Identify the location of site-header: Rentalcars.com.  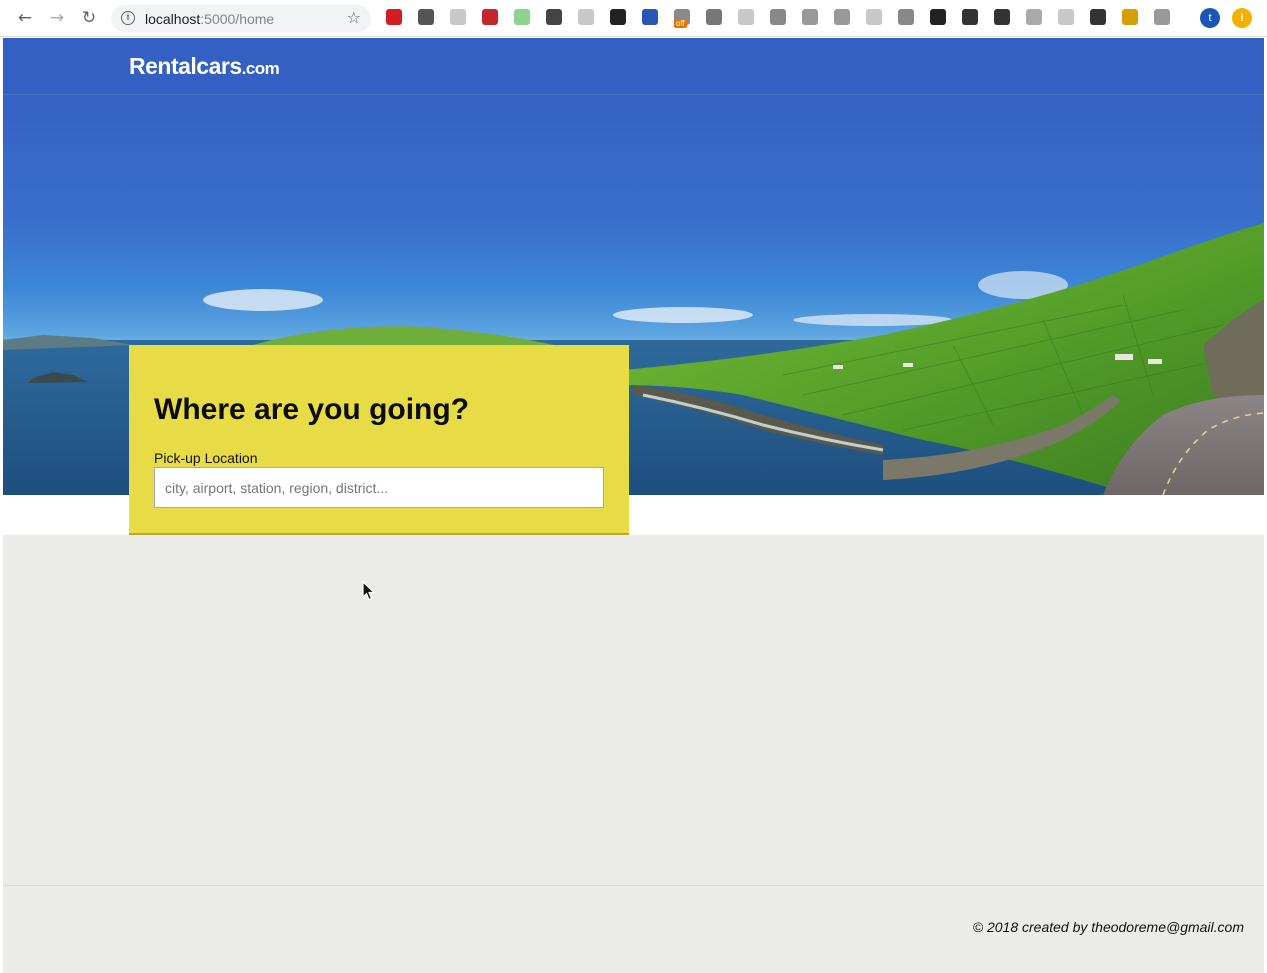
(633, 66).